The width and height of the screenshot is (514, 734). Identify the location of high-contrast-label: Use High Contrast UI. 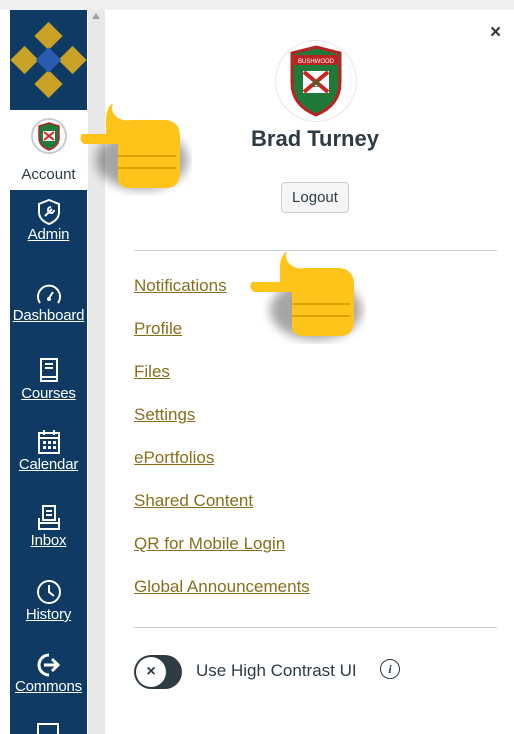
(276, 670).